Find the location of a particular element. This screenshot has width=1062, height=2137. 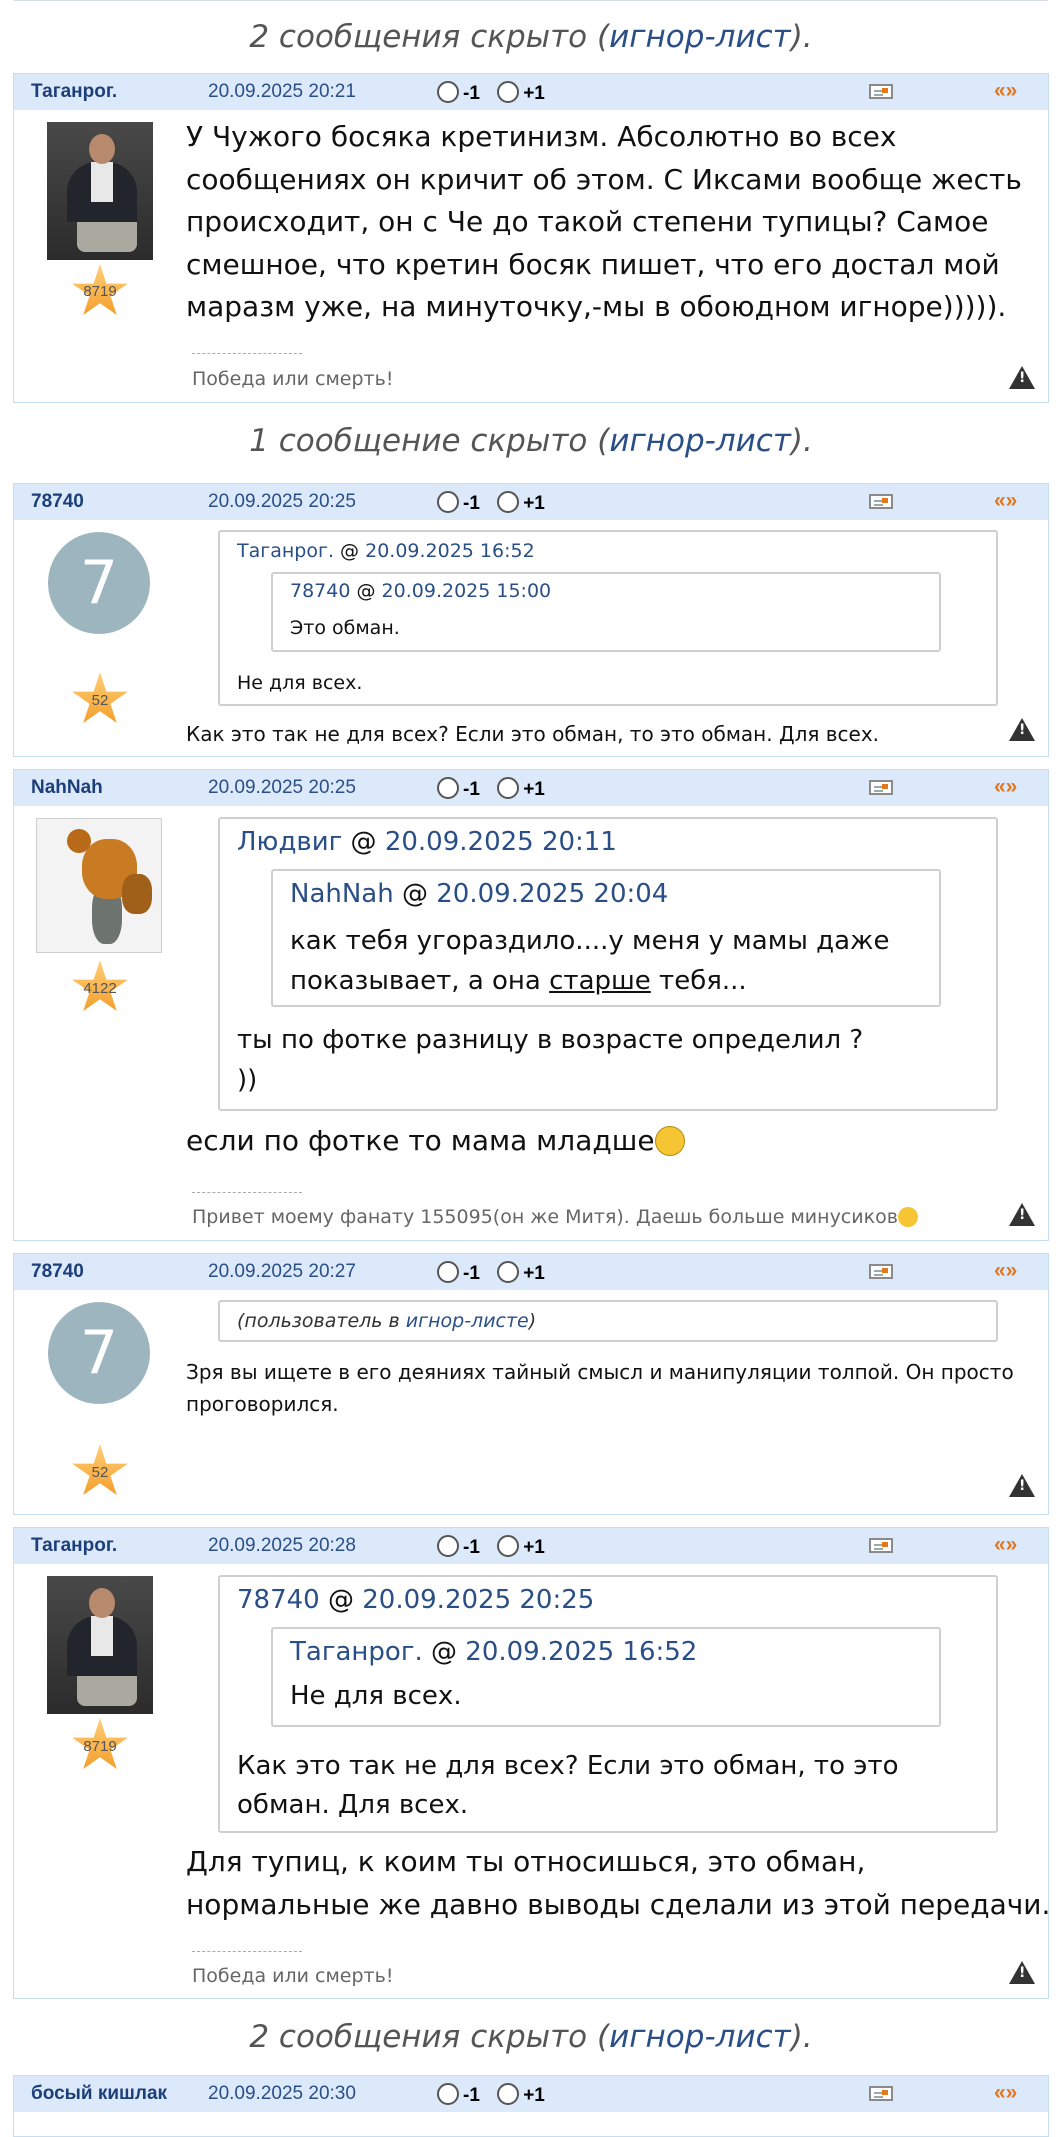

ignored-user-notice: (пользователь в игнор-листе) is located at coordinates (608, 1321).